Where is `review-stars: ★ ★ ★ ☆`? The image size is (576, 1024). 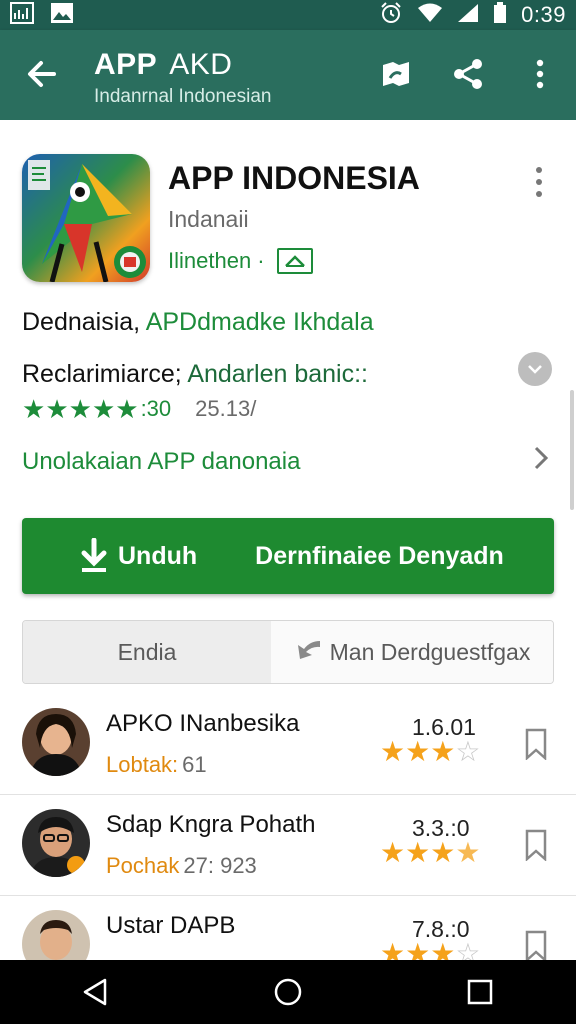 review-stars: ★ ★ ★ ☆ is located at coordinates (430, 752).